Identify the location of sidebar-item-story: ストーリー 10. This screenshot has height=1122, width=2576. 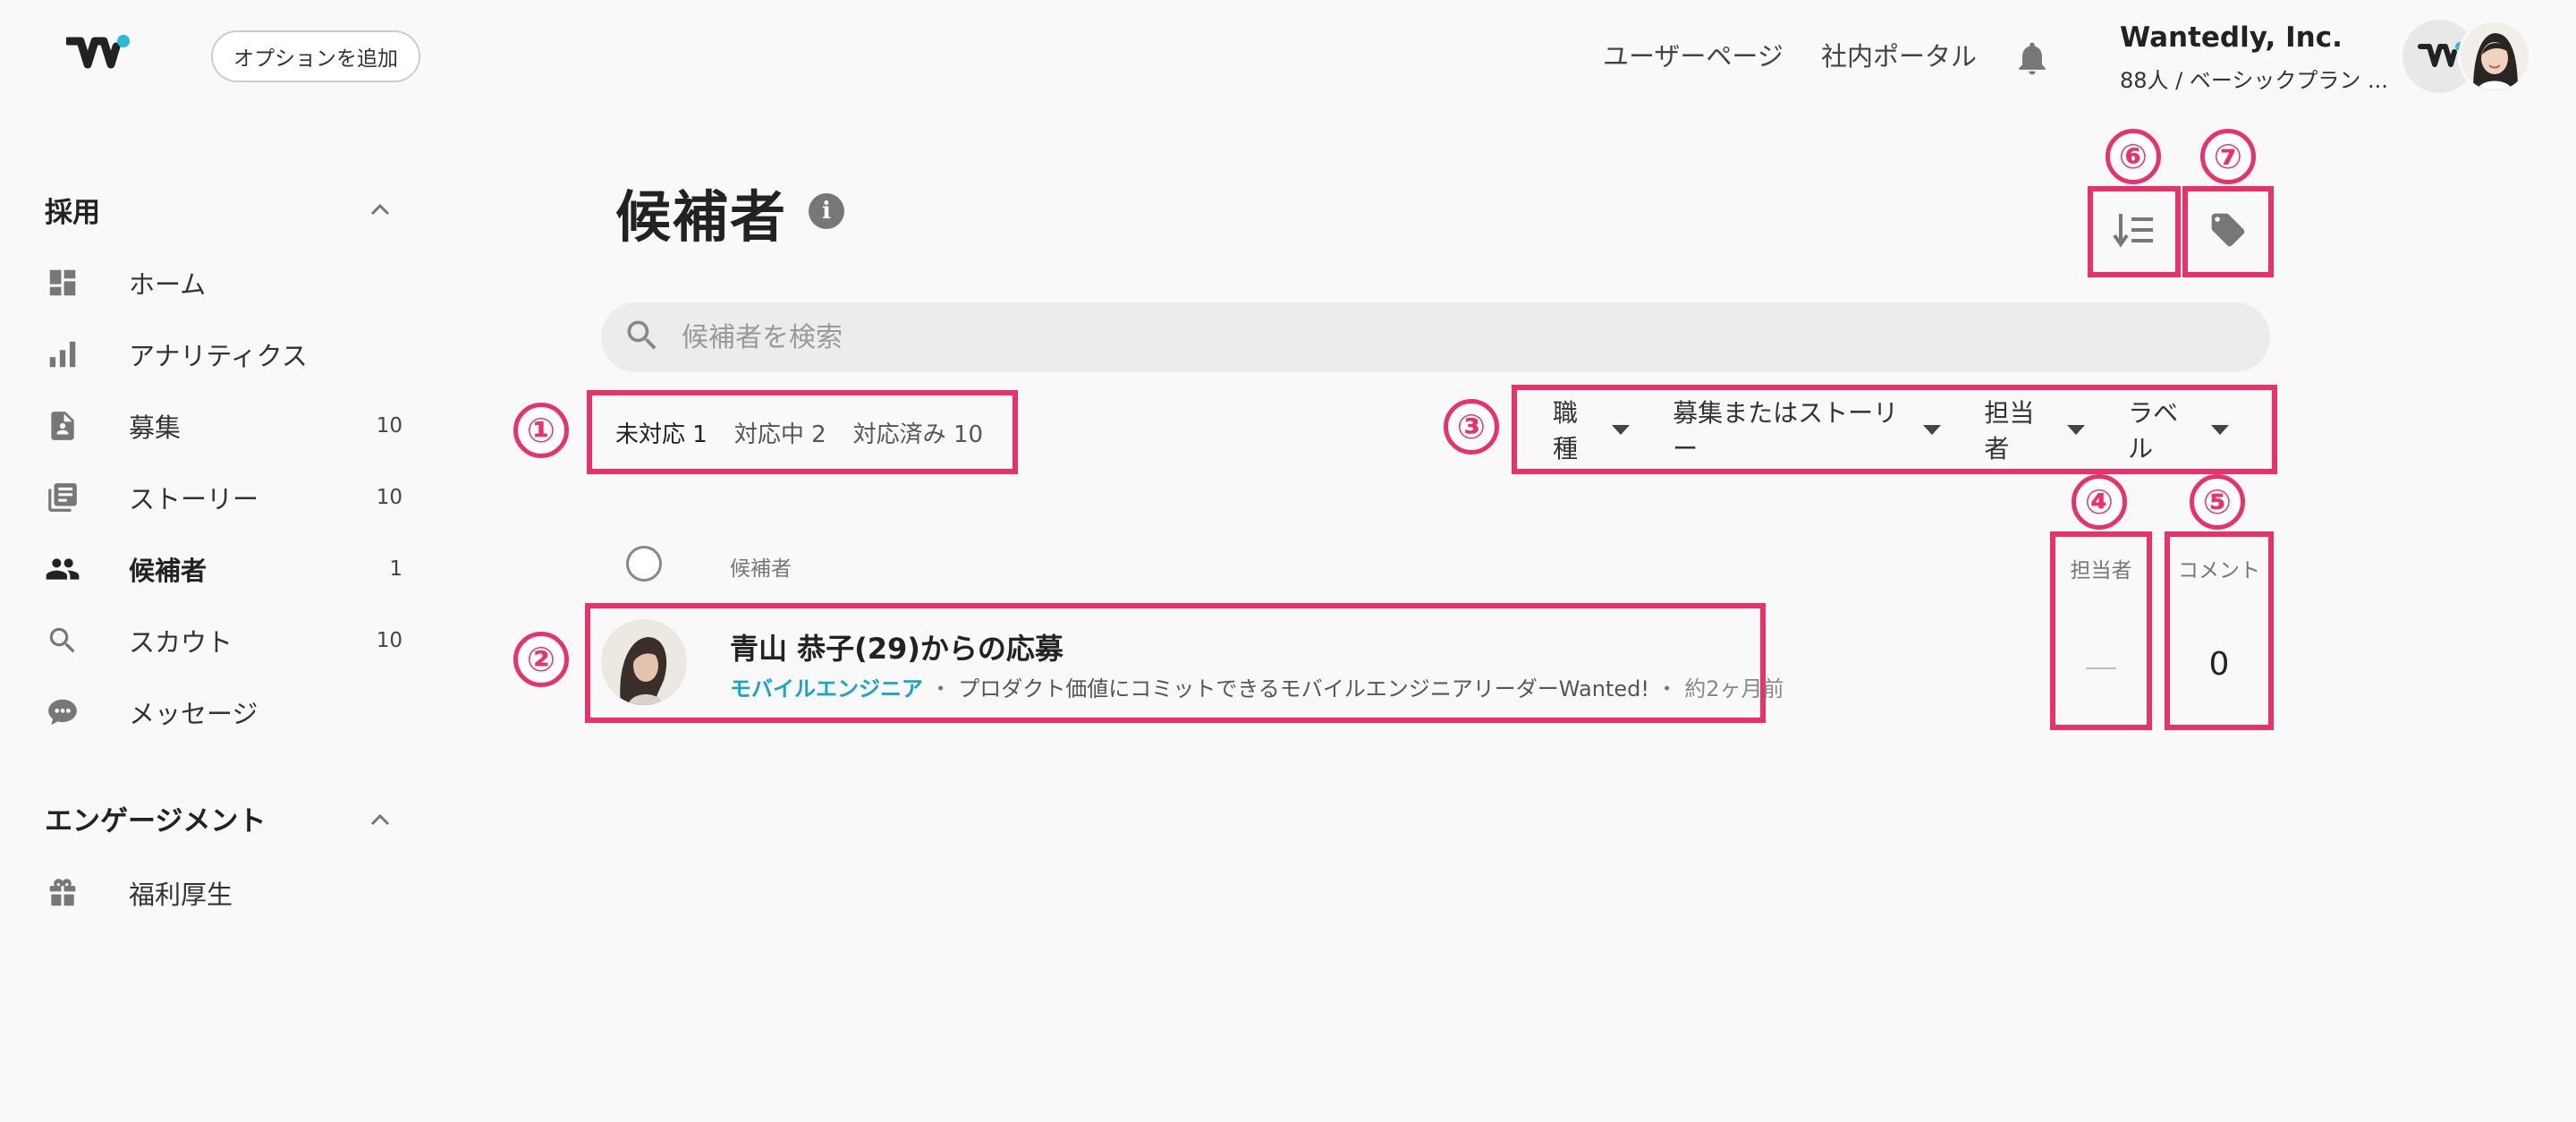
(223, 497).